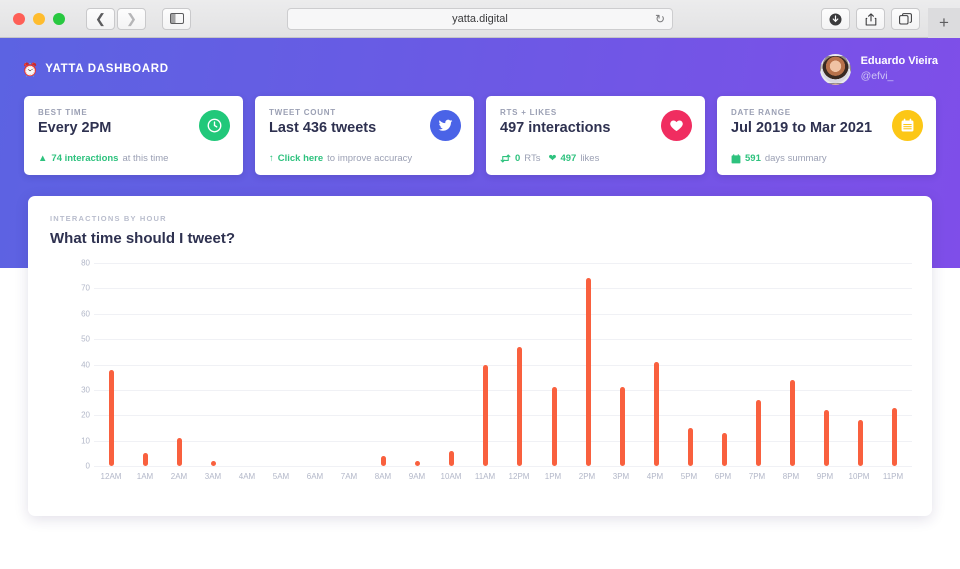 The image size is (960, 569). I want to click on x-axis-tick-label: 3PM, so click(621, 476).